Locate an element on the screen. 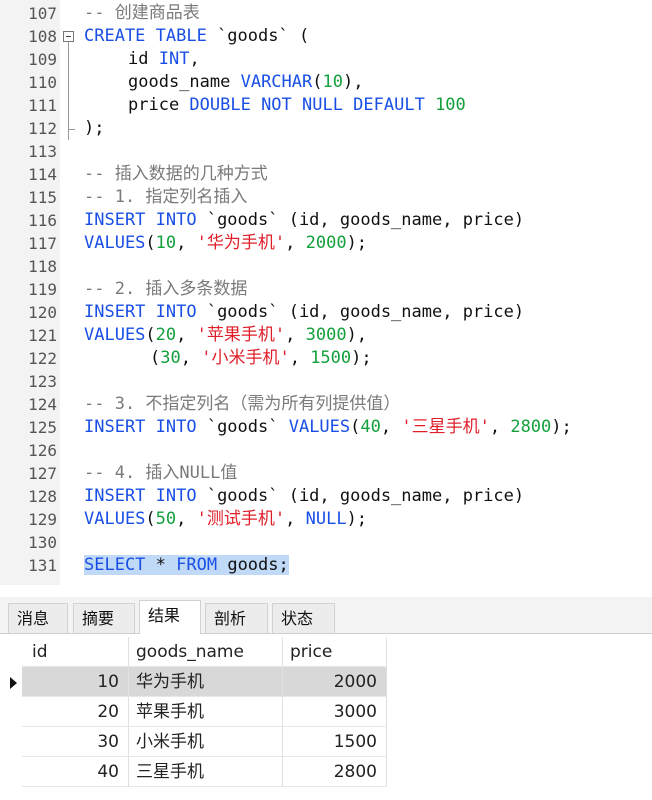  sql-comment: -- 创建商品表 is located at coordinates (142, 13).